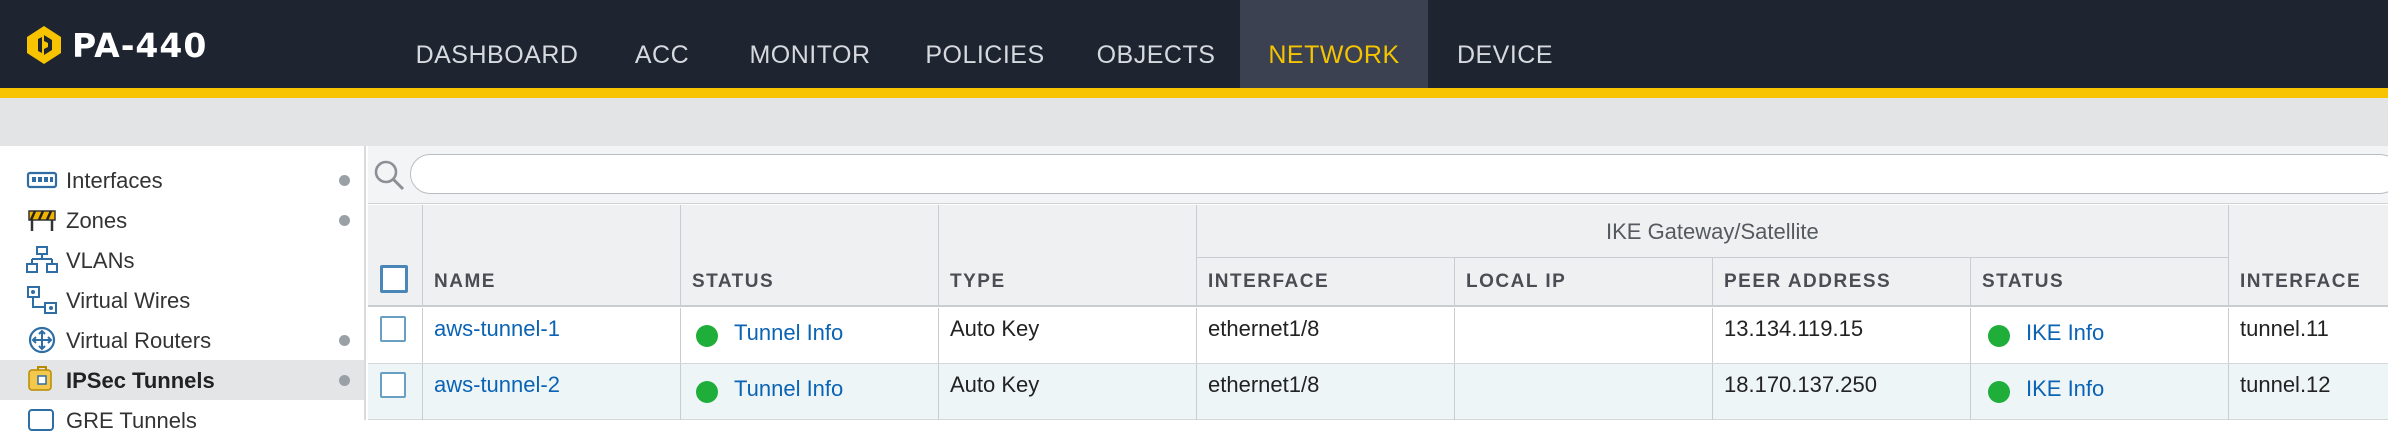 The width and height of the screenshot is (2388, 440). Describe the element at coordinates (1807, 282) in the screenshot. I see `column-header-peer-address: PEER ADDRESS` at that location.